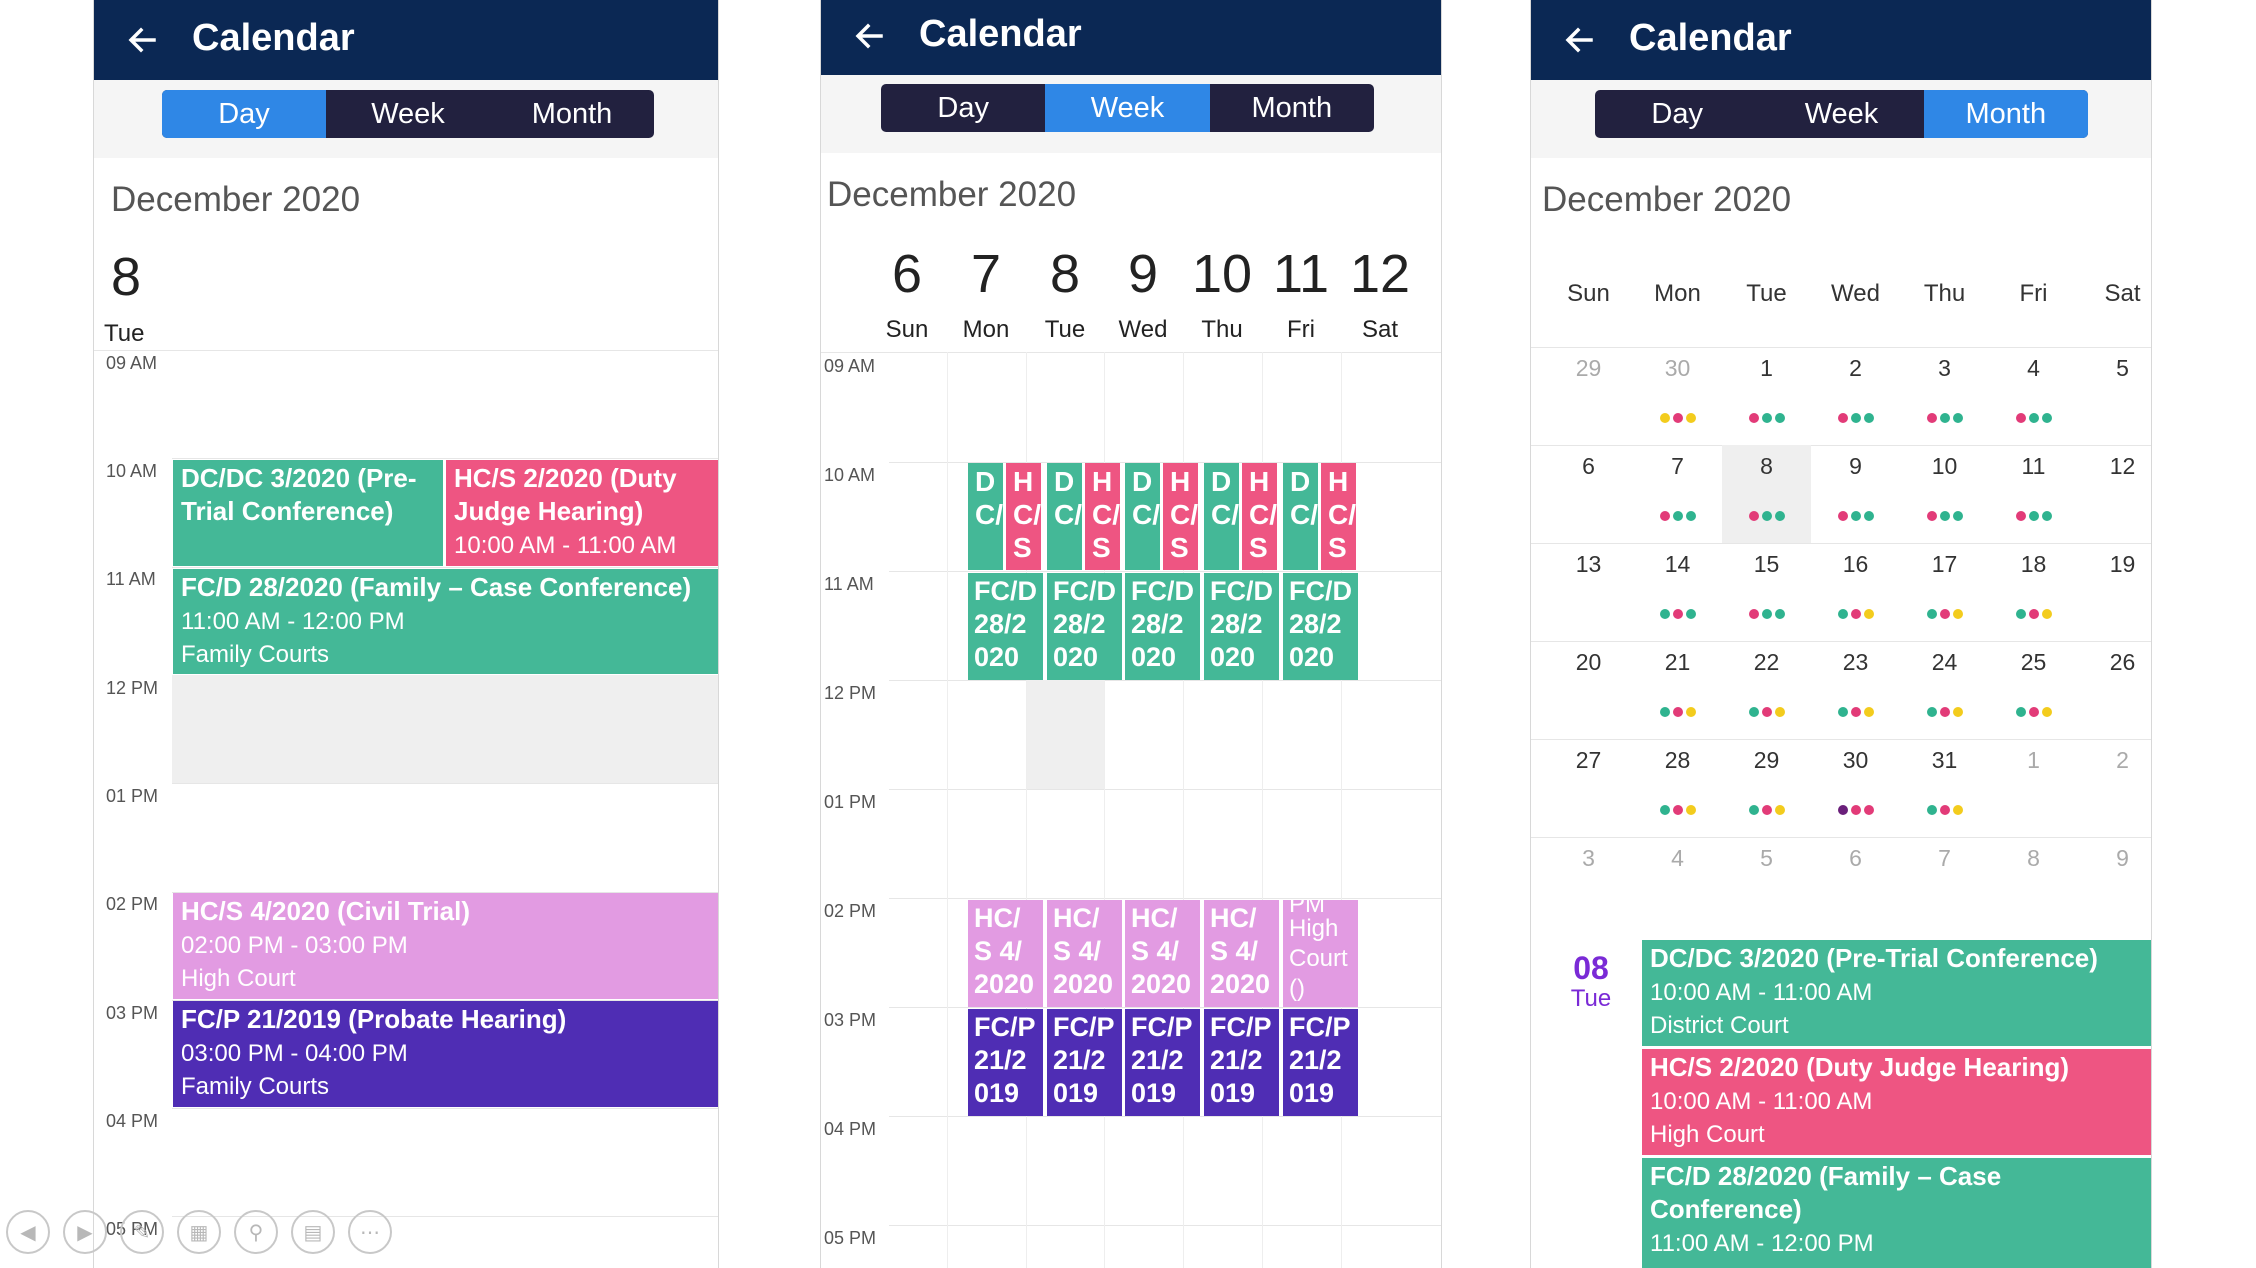  What do you see at coordinates (2114, 564) in the screenshot?
I see `month-day-cell: 19` at bounding box center [2114, 564].